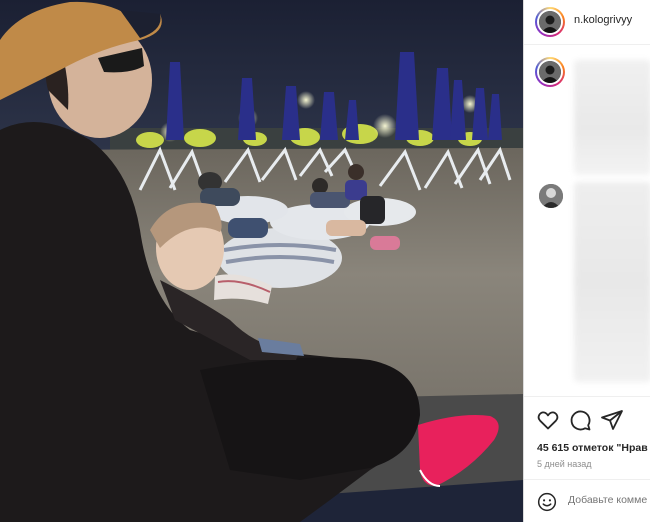  I want to click on post-header: n.kologrivyy, so click(587, 22).